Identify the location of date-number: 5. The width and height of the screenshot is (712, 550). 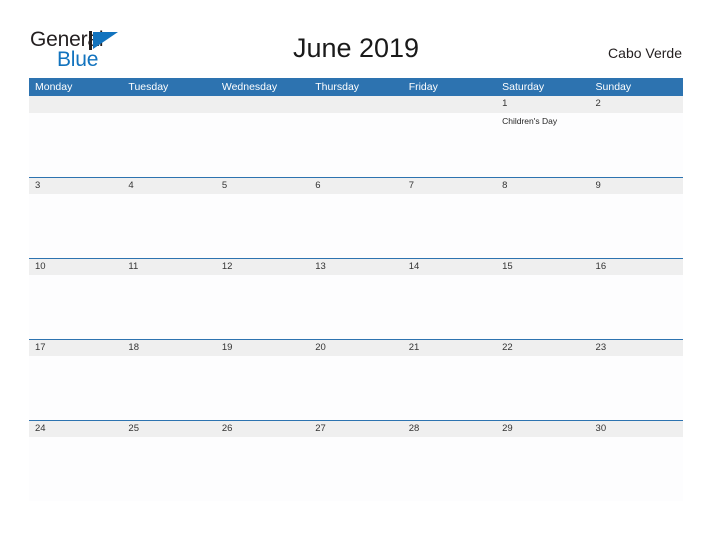
(262, 186).